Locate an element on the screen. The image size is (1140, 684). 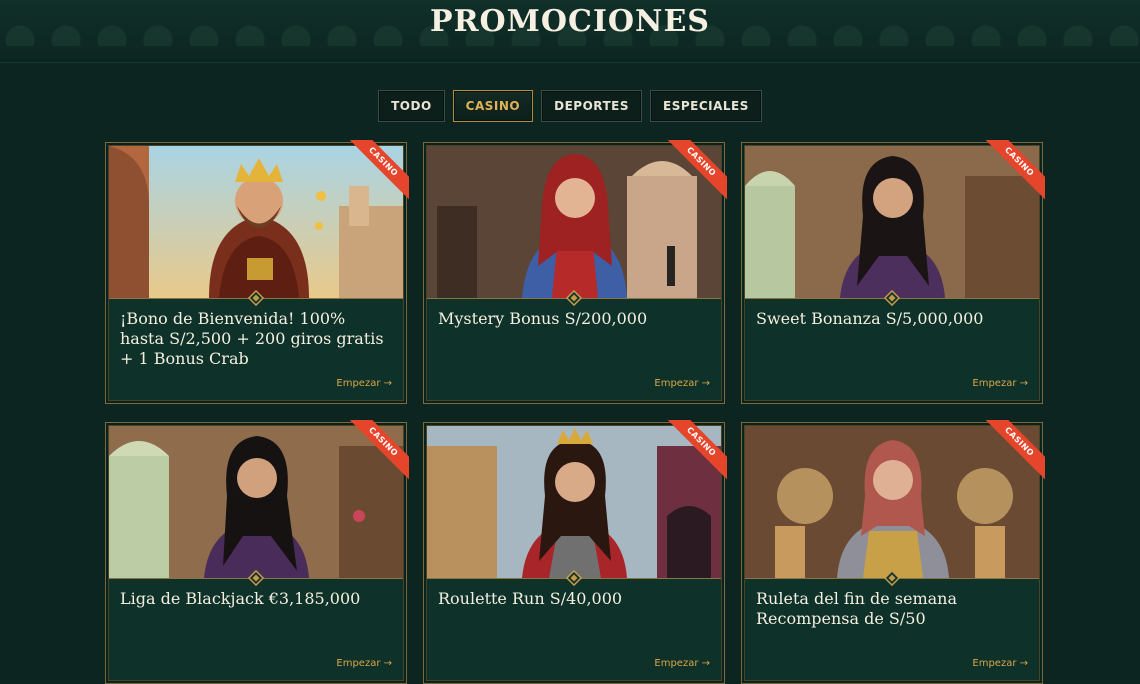
tab-casino: CASINO is located at coordinates (493, 106).